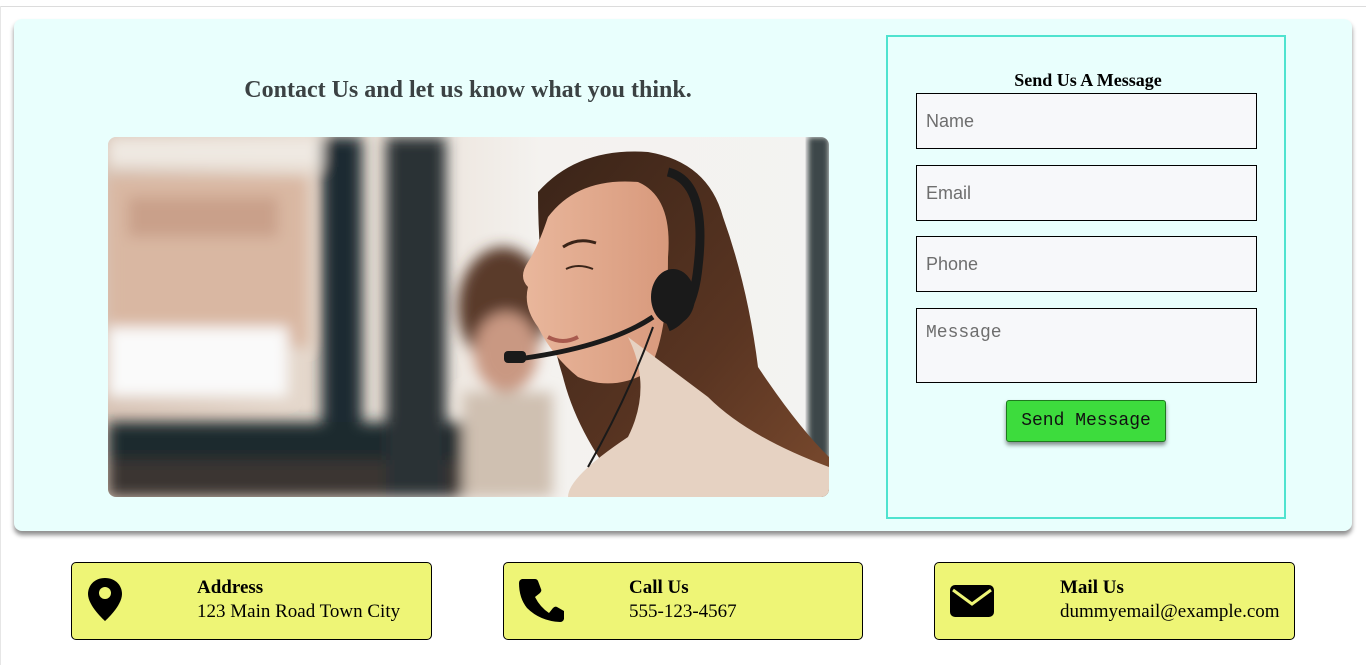  What do you see at coordinates (230, 587) in the screenshot?
I see `address-title: Address` at bounding box center [230, 587].